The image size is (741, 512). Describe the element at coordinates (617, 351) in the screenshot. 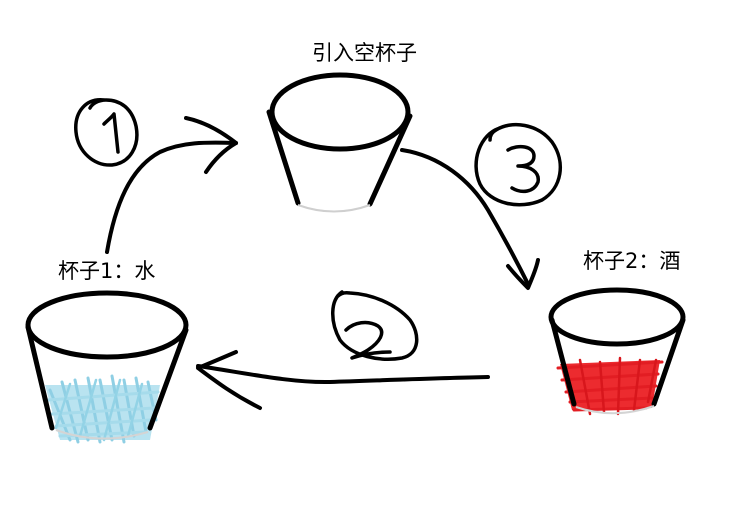

I see `cup2-wine` at that location.